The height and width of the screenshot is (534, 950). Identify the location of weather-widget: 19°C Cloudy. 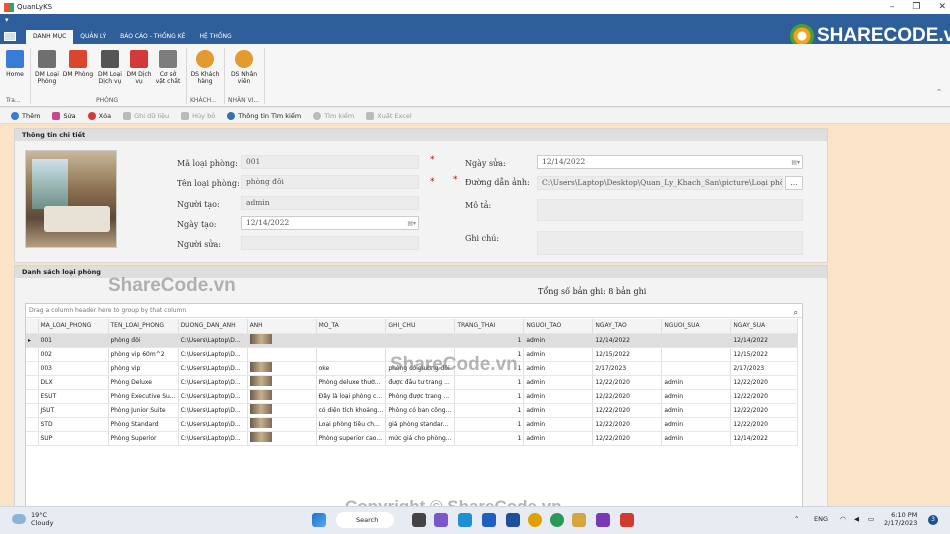
(32, 519).